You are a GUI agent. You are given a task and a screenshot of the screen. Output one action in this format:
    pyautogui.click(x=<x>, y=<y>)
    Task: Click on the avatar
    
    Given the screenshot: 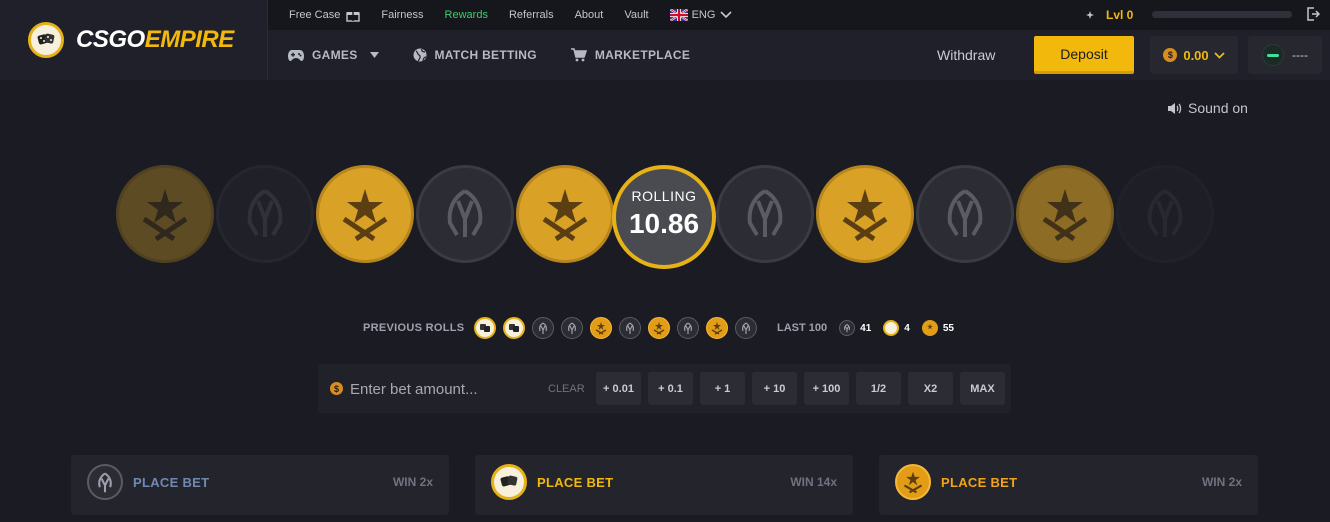 What is the action you would take?
    pyautogui.click(x=1273, y=55)
    